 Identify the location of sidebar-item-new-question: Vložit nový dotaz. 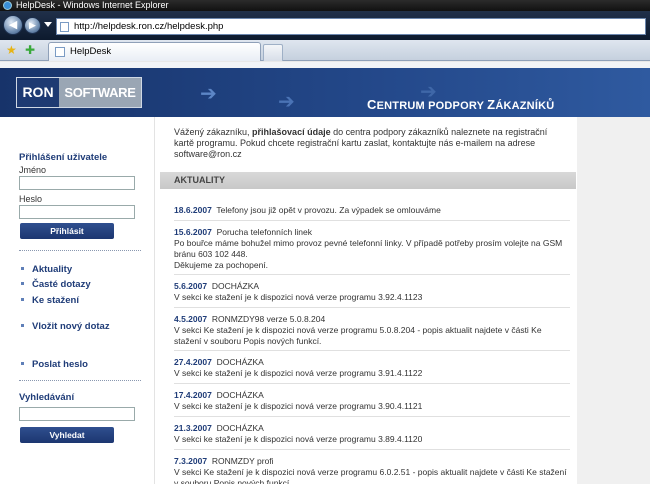
(65, 326).